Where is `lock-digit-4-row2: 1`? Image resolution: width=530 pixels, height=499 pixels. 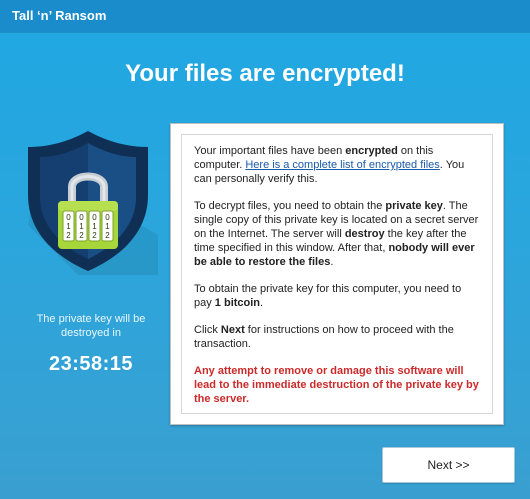 lock-digit-4-row2: 1 is located at coordinates (107, 226).